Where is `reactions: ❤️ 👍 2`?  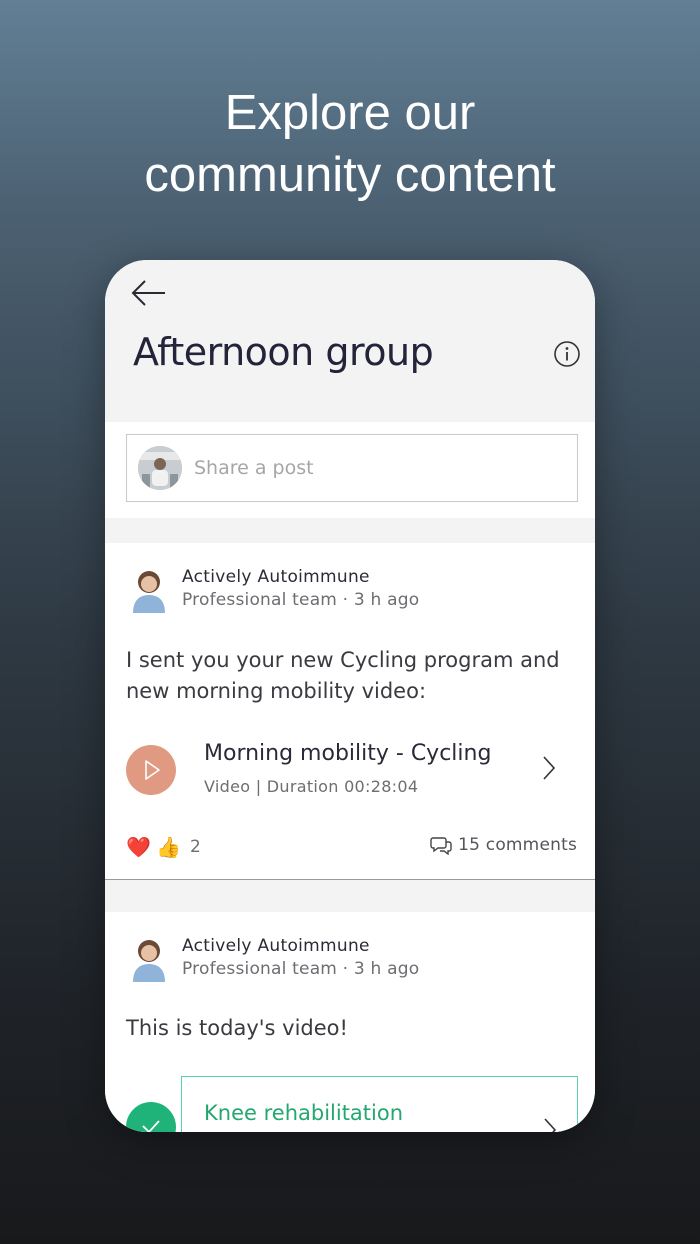
reactions: ❤️ 👍 2 is located at coordinates (163, 848).